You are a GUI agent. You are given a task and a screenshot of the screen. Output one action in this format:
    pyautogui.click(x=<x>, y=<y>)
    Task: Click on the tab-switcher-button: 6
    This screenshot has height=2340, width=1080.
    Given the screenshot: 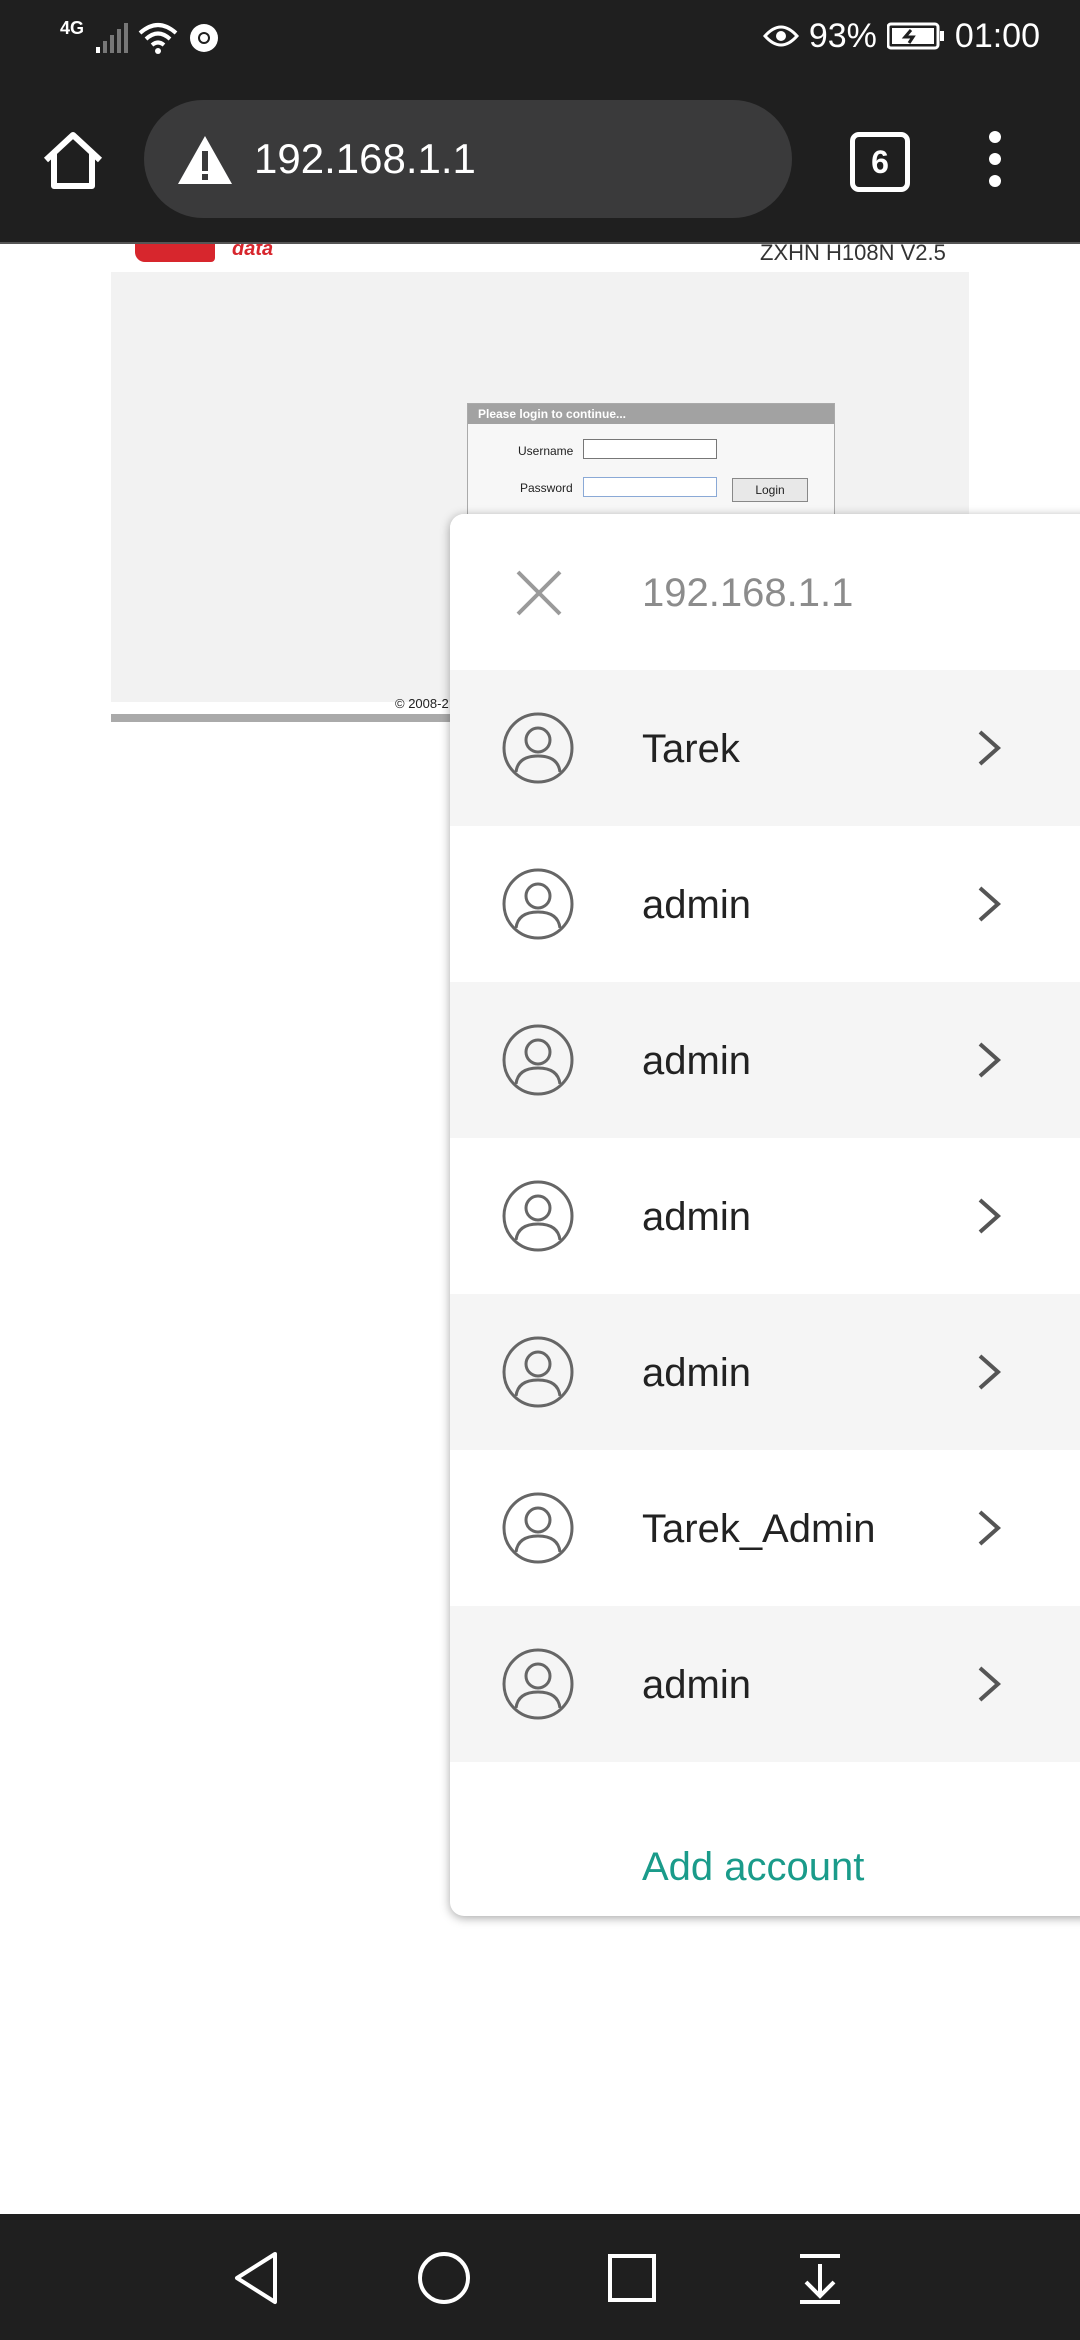 What is the action you would take?
    pyautogui.click(x=880, y=162)
    